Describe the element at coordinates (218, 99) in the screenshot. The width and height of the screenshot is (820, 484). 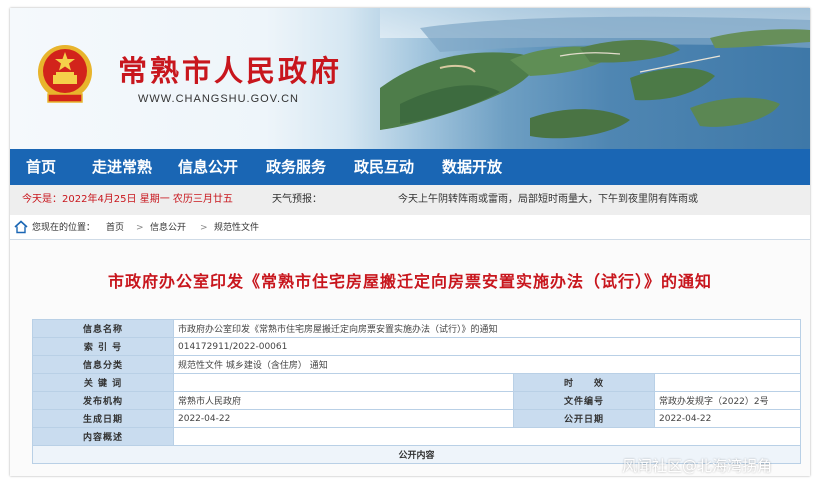
I see `site-url: WWW.CHANGSHU.GOV.CN` at that location.